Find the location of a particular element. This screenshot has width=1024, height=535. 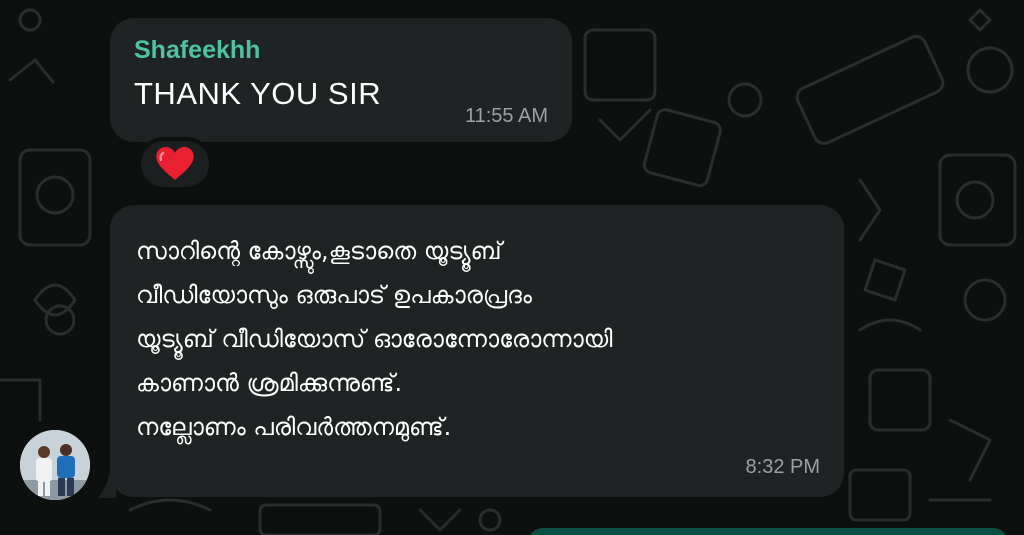

message-line: വീഡിയോസും ഒരുപാട് ഉപകാരപ്രദം is located at coordinates (334, 295).